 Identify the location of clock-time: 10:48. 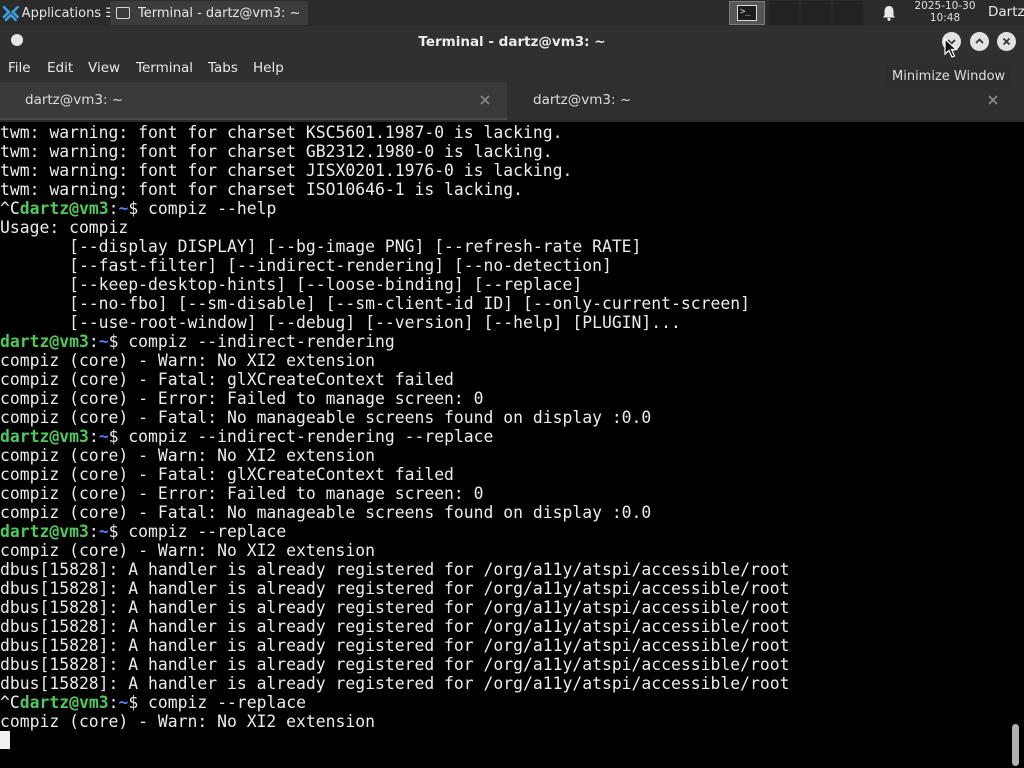
(945, 17).